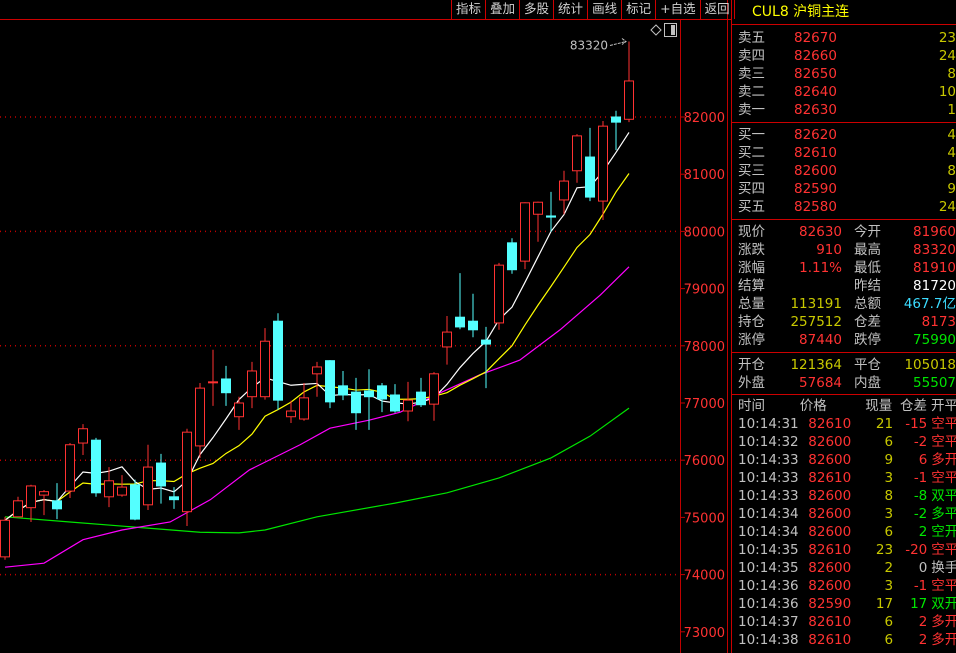 The image size is (956, 653). I want to click on level-price: 82620, so click(815, 135).